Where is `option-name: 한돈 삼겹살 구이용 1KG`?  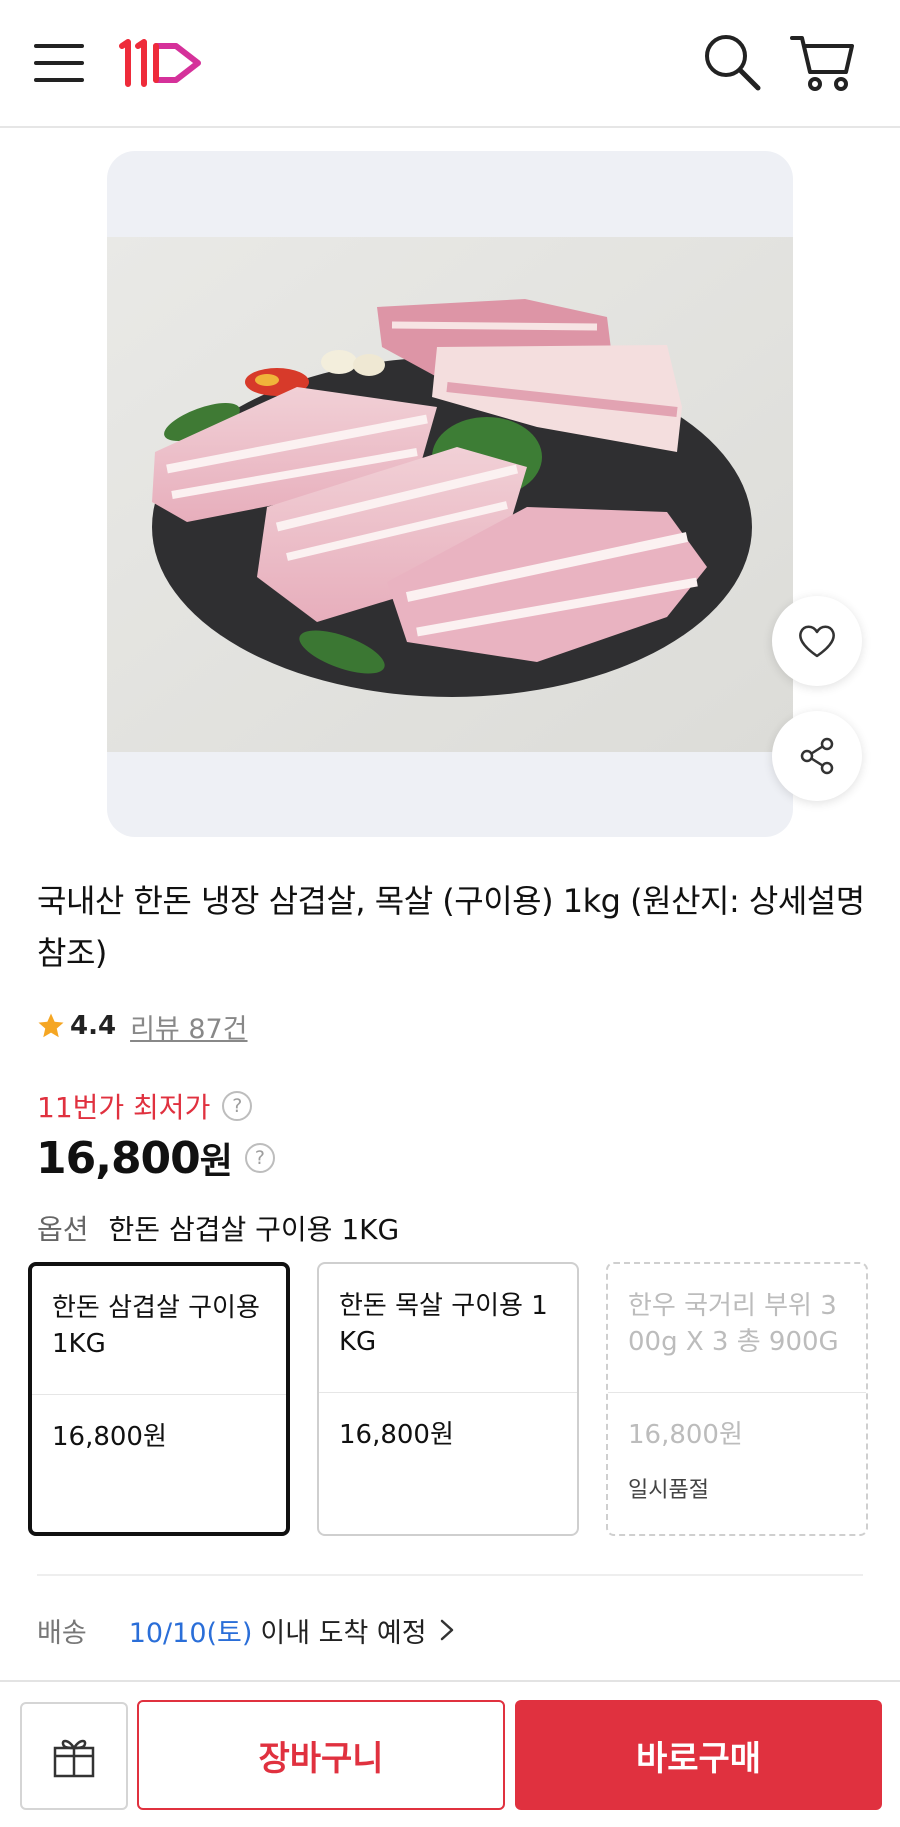 option-name: 한돈 삼겹살 구이용 1KG is located at coordinates (156, 1326).